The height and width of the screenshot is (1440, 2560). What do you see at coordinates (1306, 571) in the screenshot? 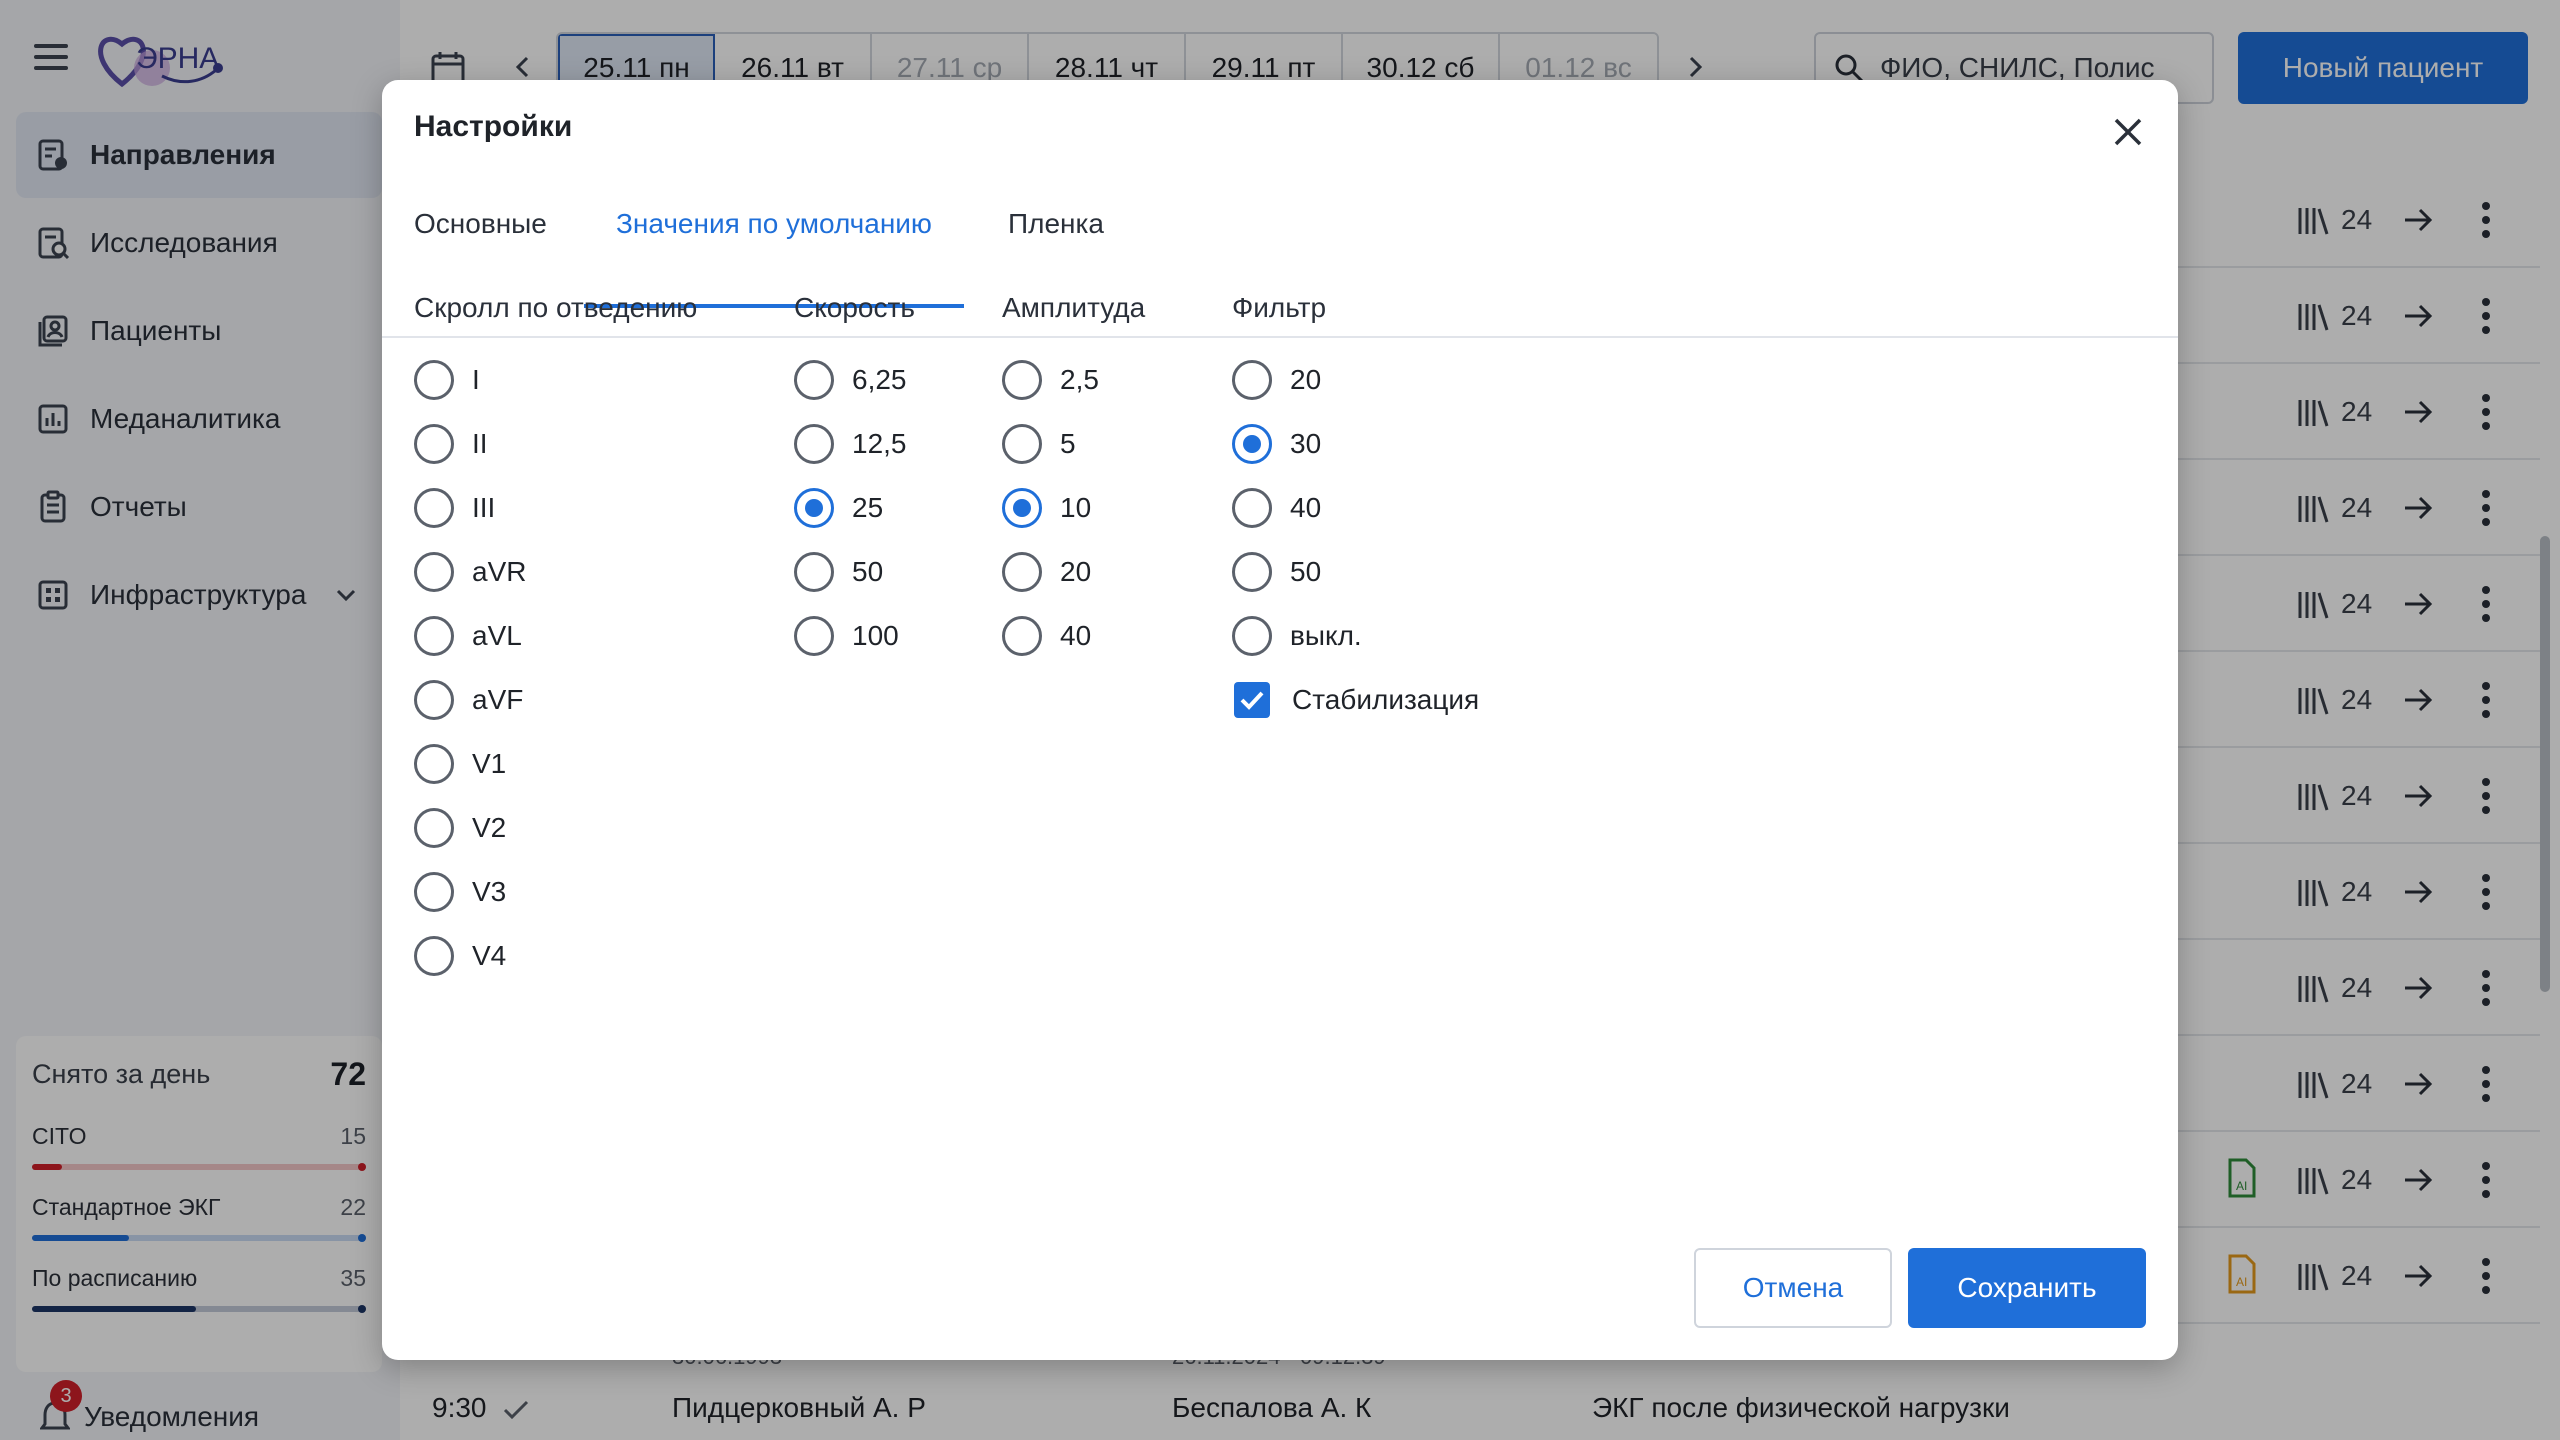
I see `filter-option-label: 50` at bounding box center [1306, 571].